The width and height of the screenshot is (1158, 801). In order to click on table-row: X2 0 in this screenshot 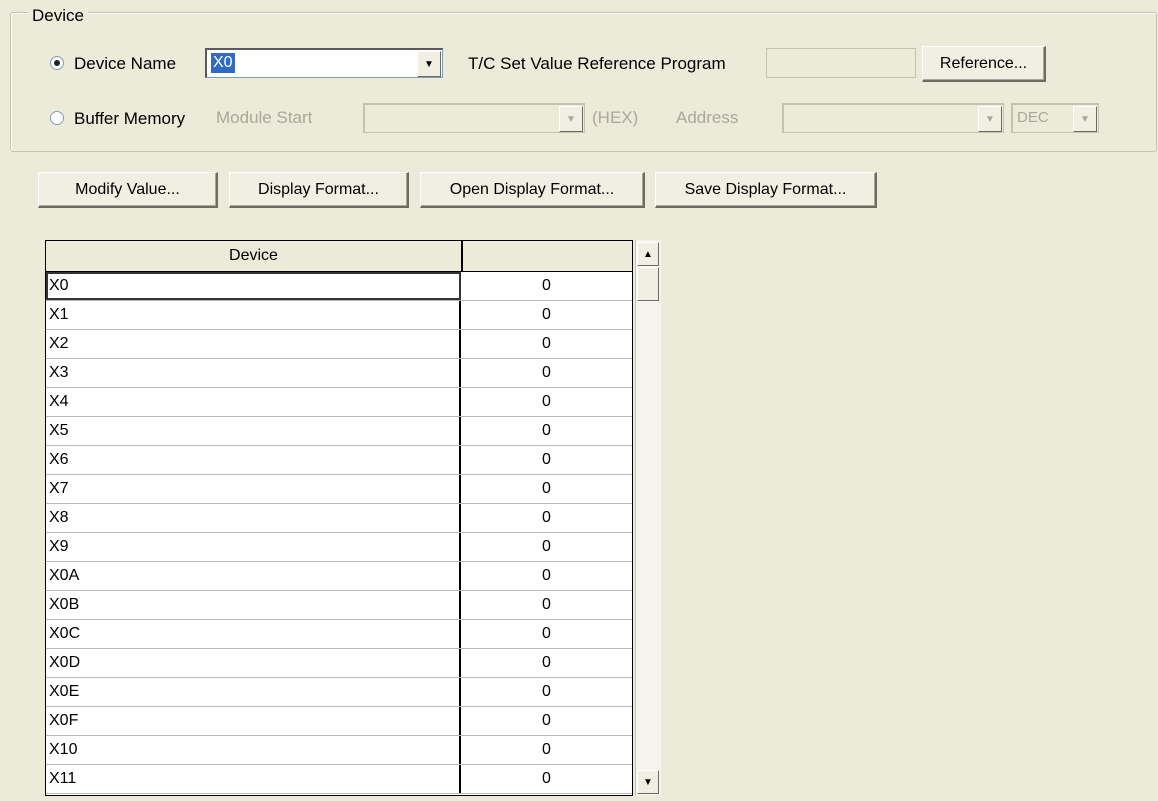, I will do `click(339, 344)`.